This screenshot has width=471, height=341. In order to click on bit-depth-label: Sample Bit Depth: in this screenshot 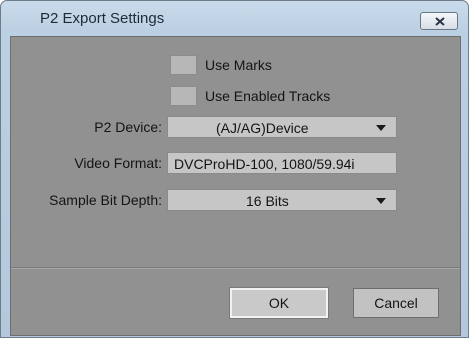, I will do `click(105, 200)`.